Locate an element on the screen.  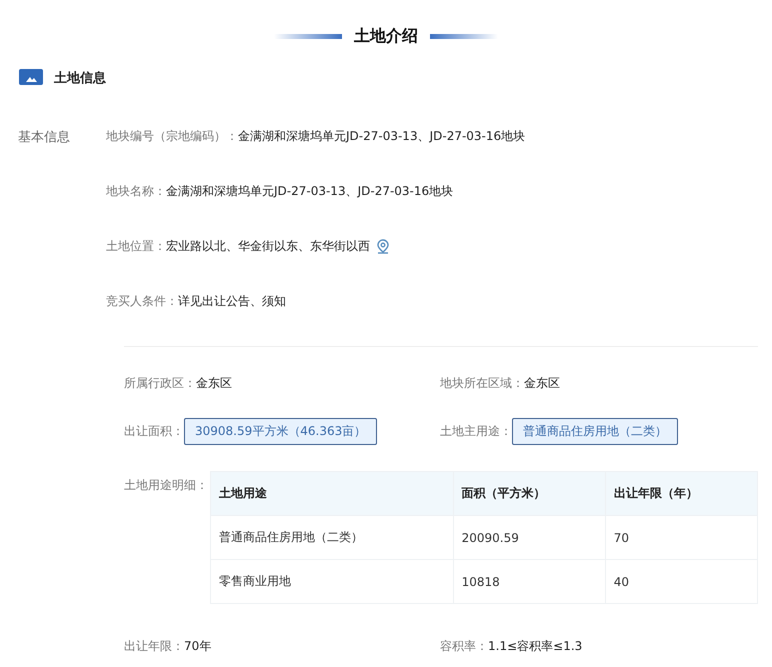
value-tag: 30908.59平方米（46.363亩） is located at coordinates (281, 431).